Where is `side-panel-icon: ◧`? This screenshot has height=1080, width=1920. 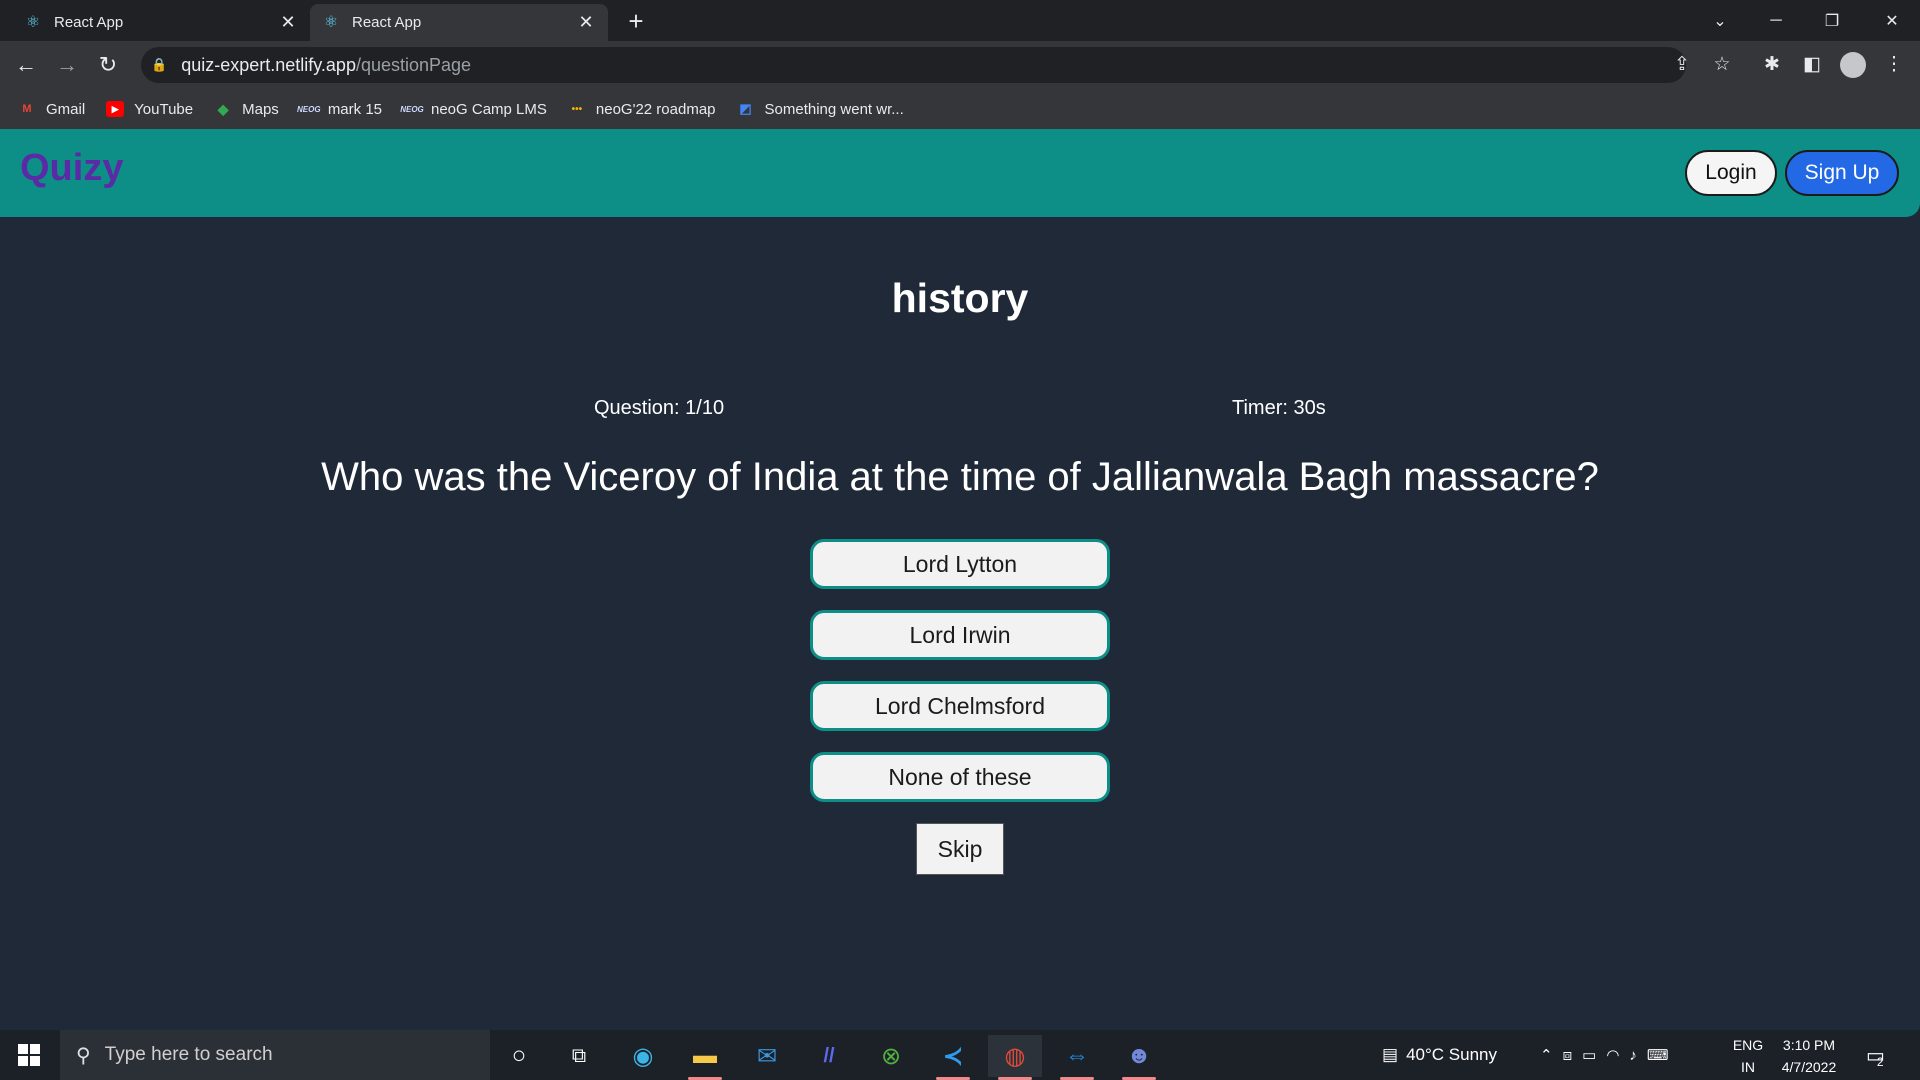
side-panel-icon: ◧ is located at coordinates (1812, 65).